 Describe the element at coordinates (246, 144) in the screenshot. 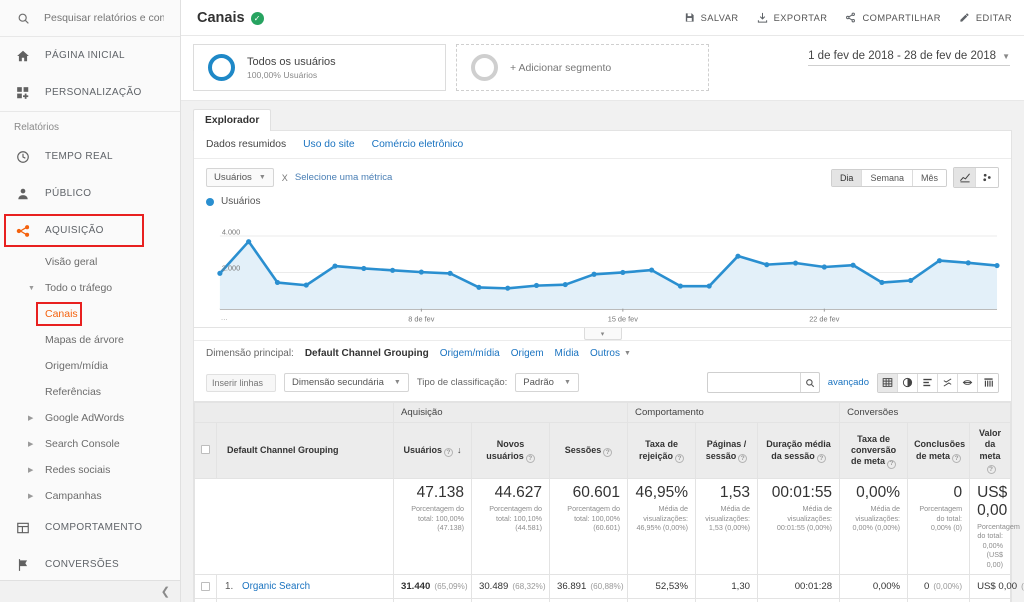

I see `subtab-dados-resumidos: Dados resumidos` at that location.